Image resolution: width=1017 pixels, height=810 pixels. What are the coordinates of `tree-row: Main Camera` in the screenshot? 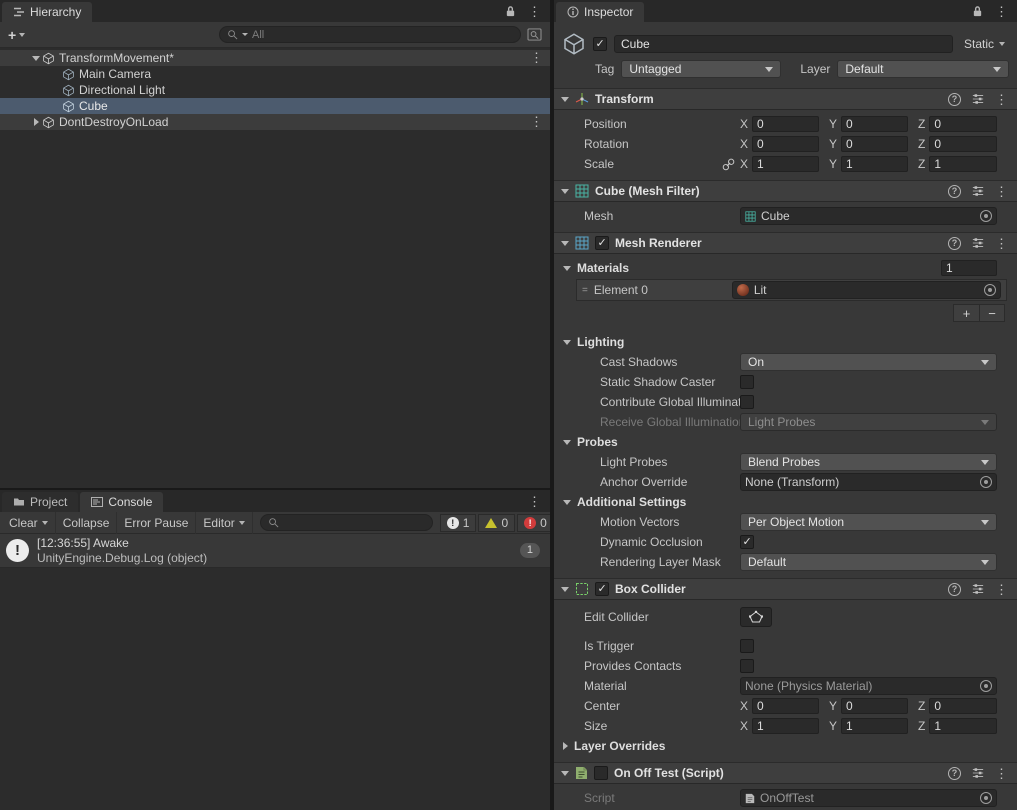 It's located at (275, 74).